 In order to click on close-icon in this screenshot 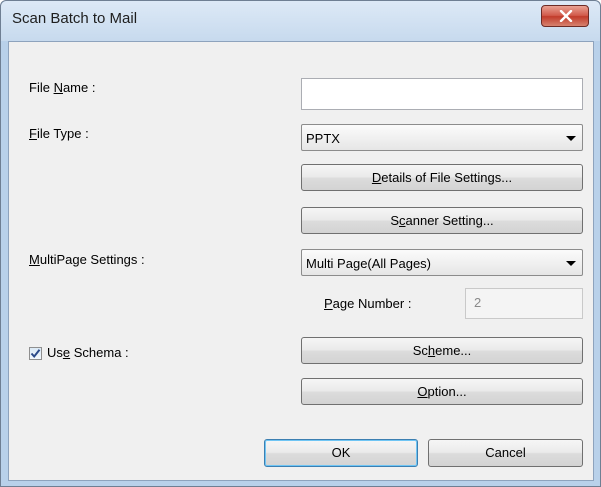, I will do `click(566, 16)`.